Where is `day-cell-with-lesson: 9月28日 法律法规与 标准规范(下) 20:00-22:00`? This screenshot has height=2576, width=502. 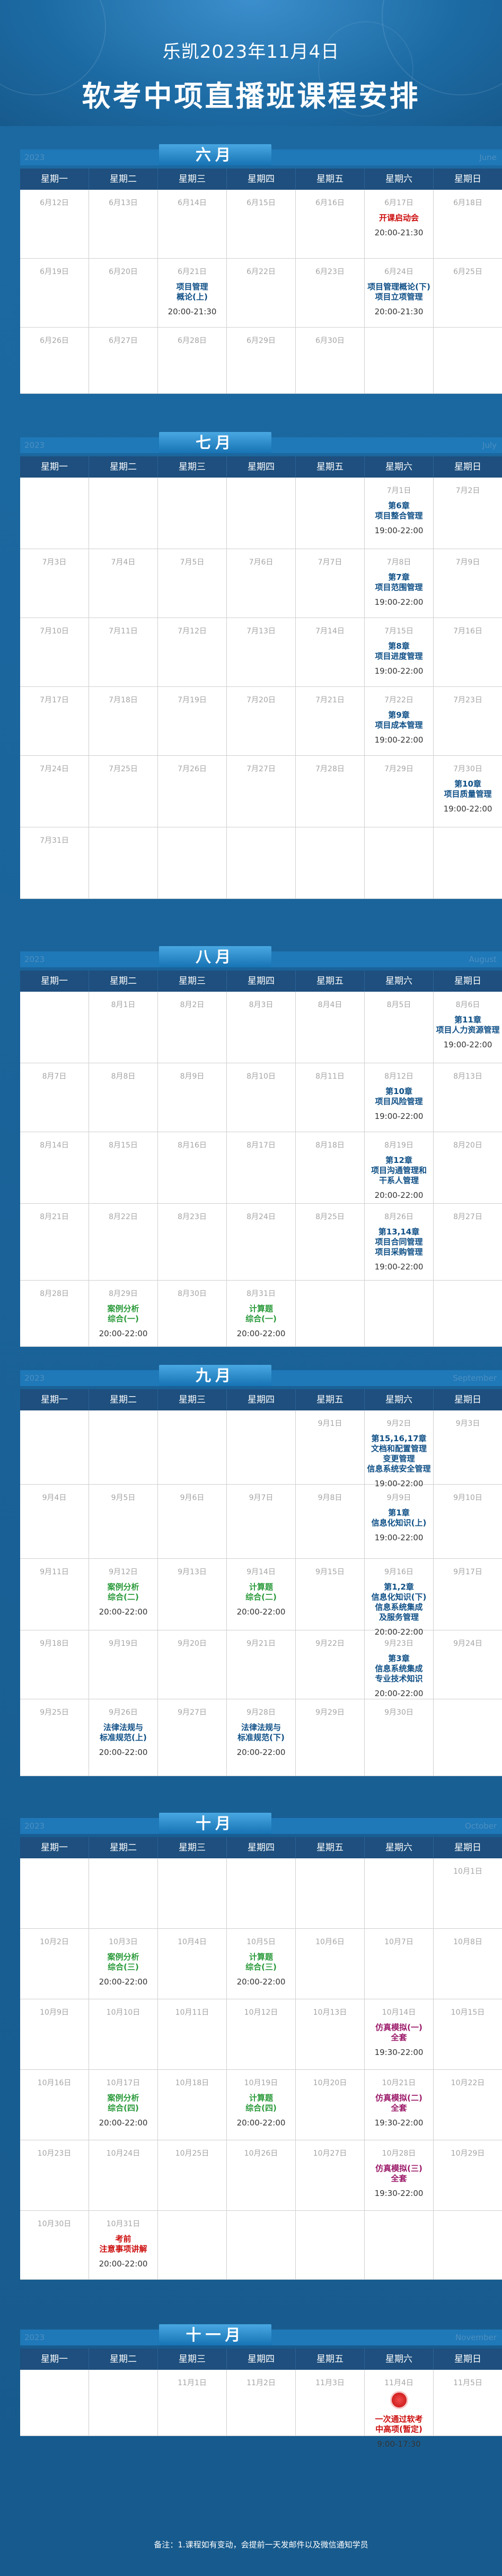
day-cell-with-lesson: 9月28日 法律法规与 标准规范(下) 20:00-22:00 is located at coordinates (261, 1737).